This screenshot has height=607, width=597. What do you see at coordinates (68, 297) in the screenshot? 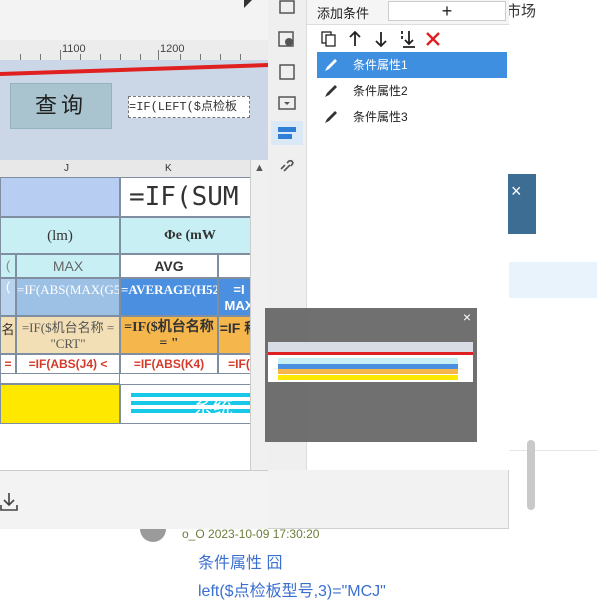
I see `cell-abs-max: =IF(ABS(MAX(G52))` at bounding box center [68, 297].